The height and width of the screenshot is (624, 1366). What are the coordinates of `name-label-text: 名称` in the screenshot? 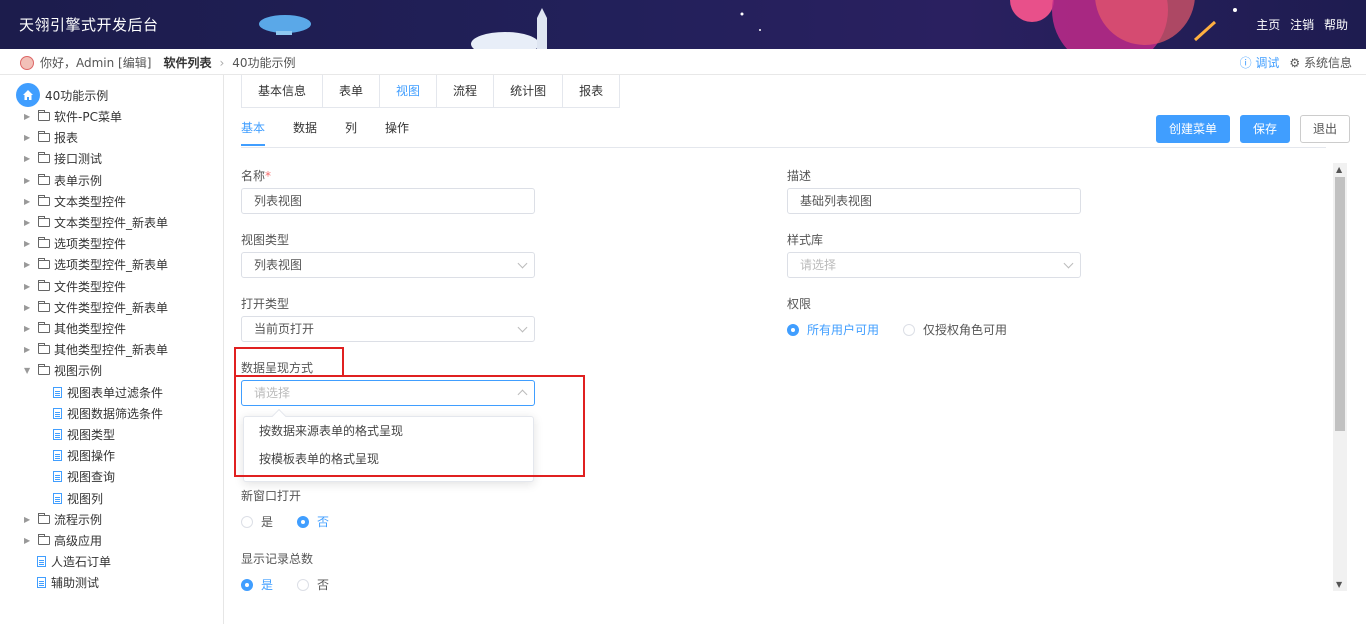 It's located at (253, 176).